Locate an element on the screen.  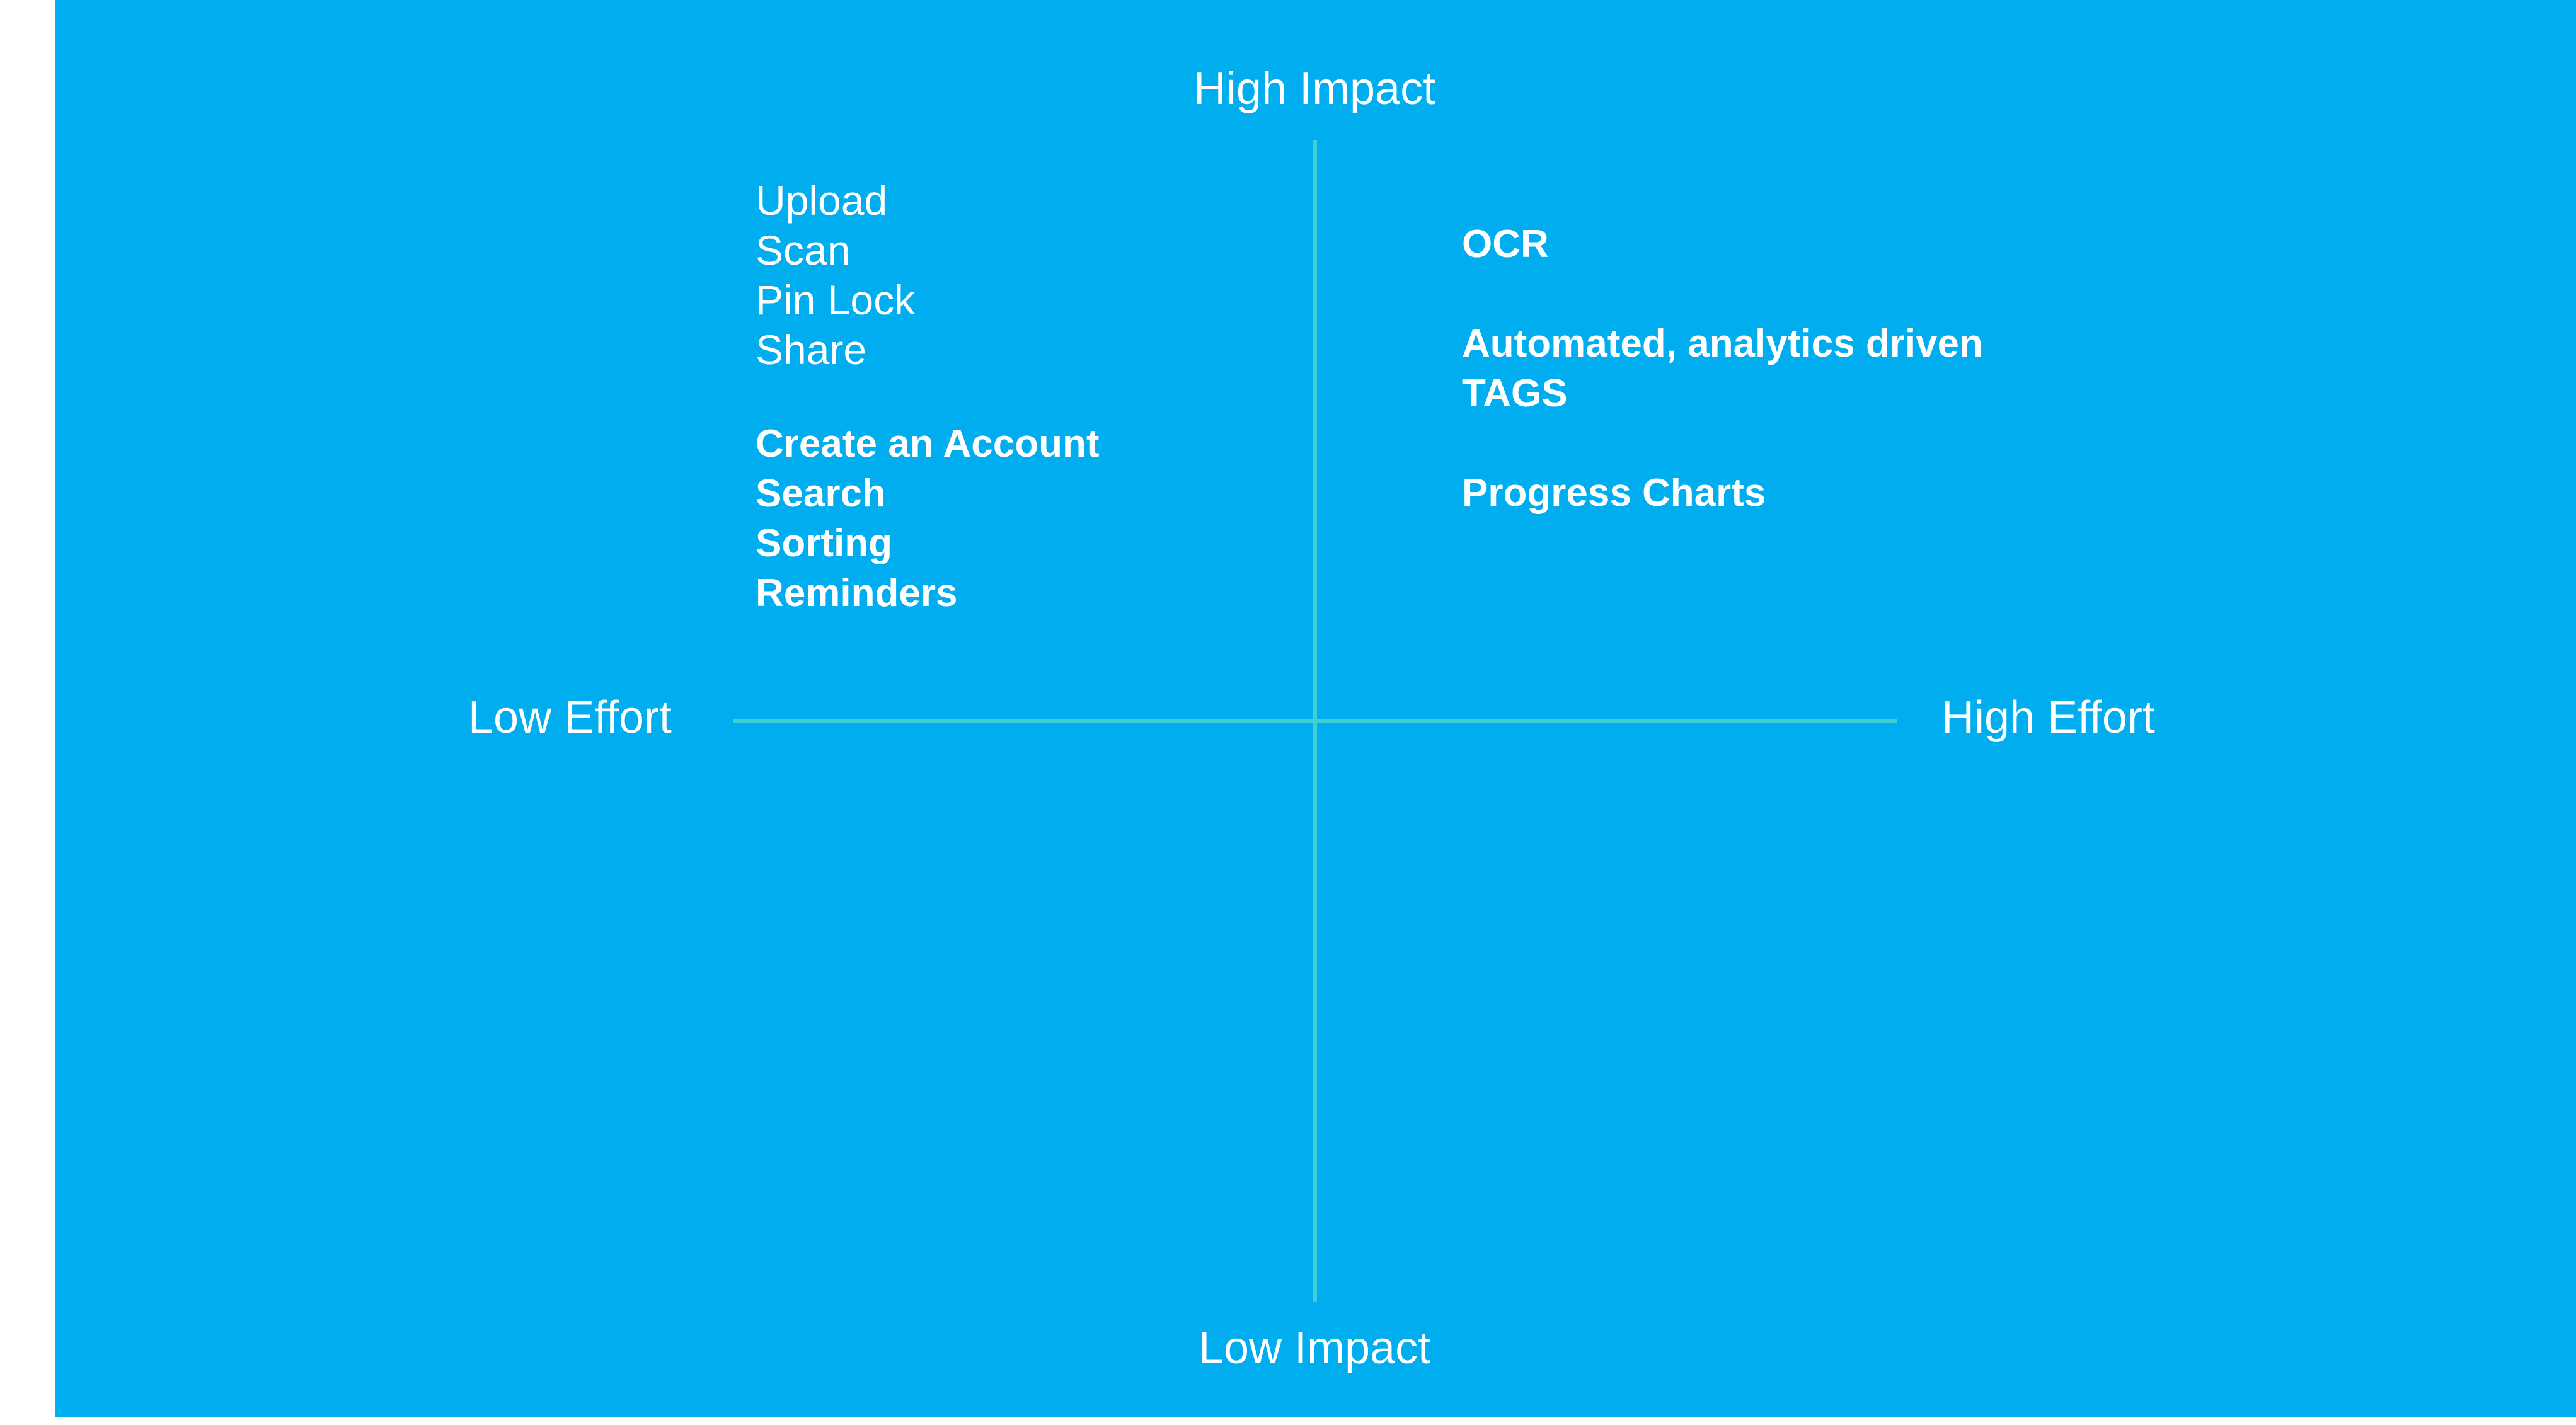
list-item: Reminders is located at coordinates (857, 593).